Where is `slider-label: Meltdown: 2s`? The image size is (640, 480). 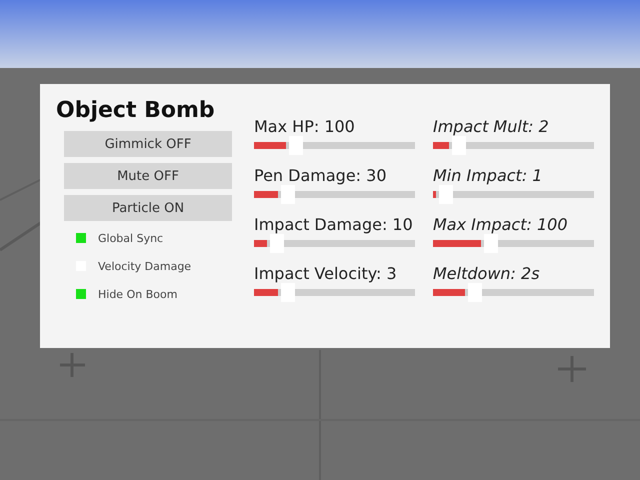 slider-label: Meltdown: 2s is located at coordinates (487, 273).